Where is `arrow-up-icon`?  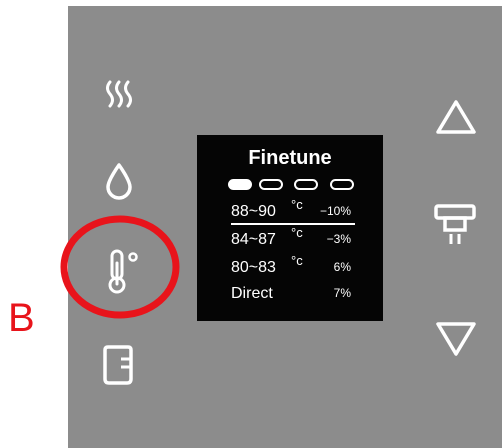 arrow-up-icon is located at coordinates (456, 117).